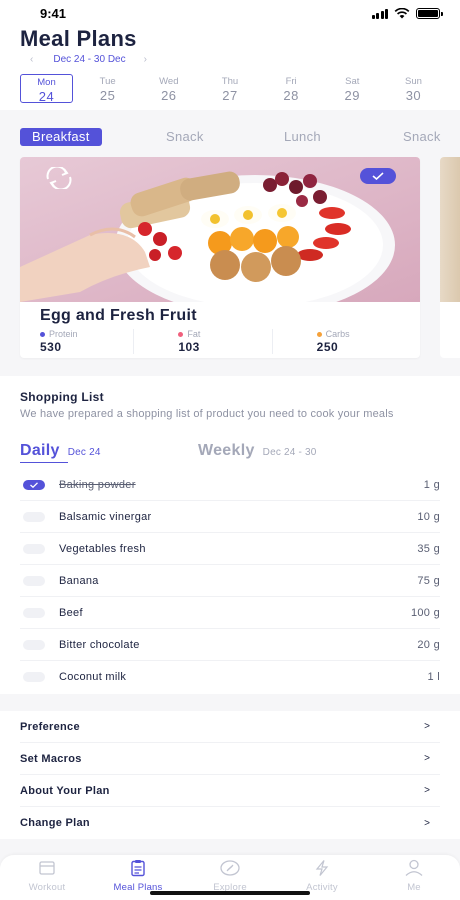 This screenshot has width=460, height=900. I want to click on date-range-selector: ‹ Dec 24 - 30 Dec ›, so click(88, 59).